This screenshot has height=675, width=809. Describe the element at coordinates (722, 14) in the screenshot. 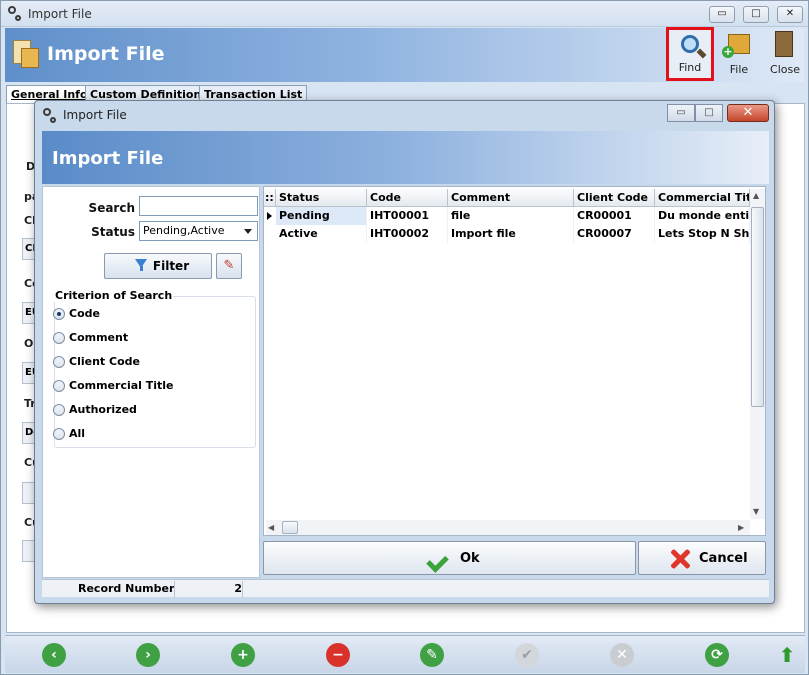

I see `minimize-button: ▭` at that location.